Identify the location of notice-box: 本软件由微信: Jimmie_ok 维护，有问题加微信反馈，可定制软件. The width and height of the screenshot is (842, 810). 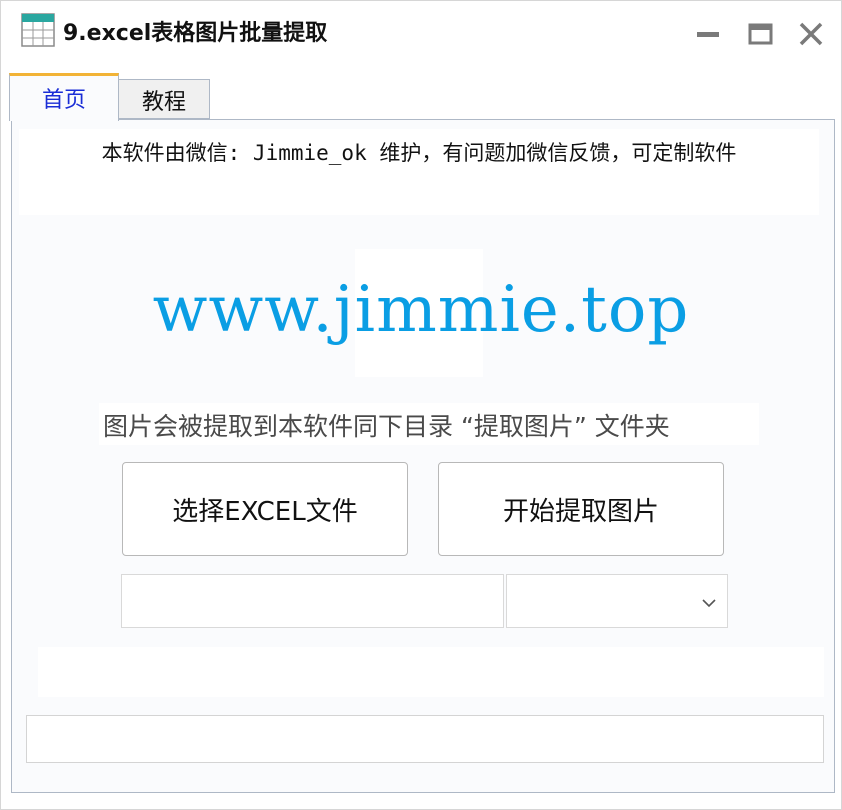
(419, 172).